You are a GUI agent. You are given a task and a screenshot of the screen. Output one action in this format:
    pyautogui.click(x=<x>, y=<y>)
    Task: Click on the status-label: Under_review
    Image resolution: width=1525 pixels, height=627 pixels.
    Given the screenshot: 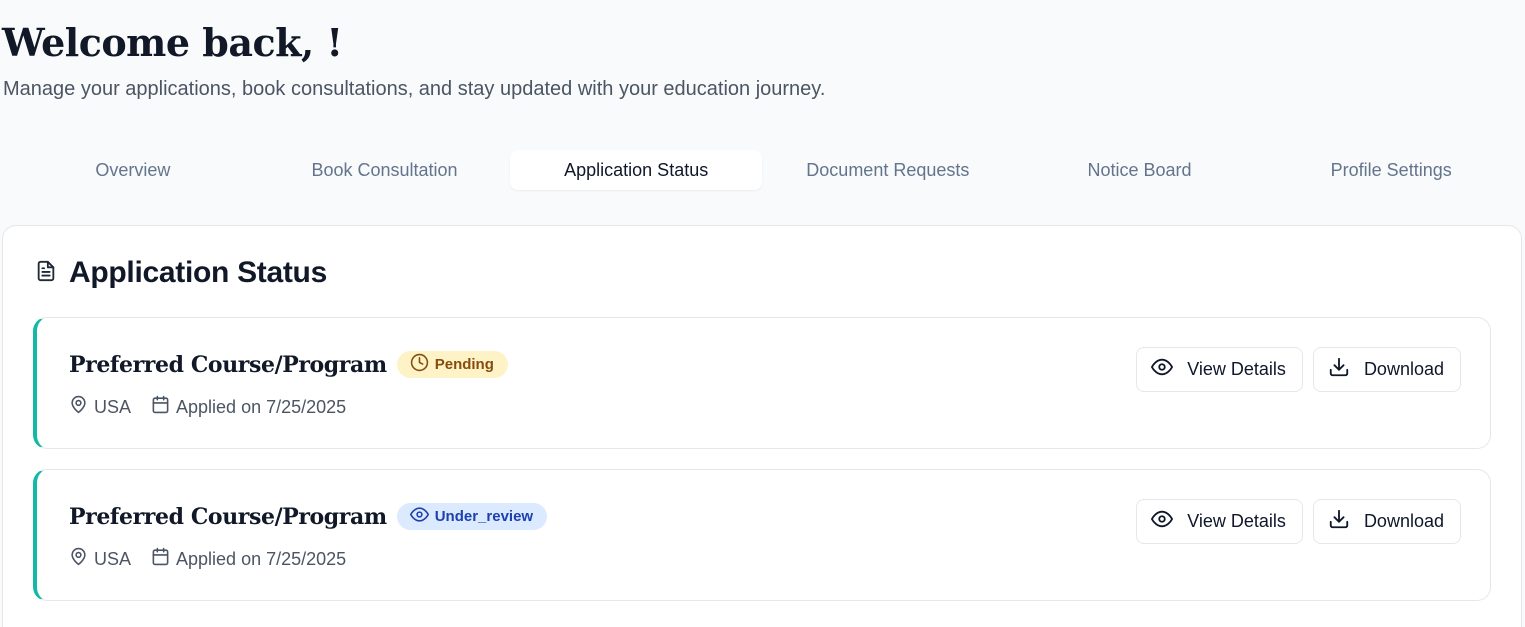 What is the action you would take?
    pyautogui.click(x=484, y=516)
    